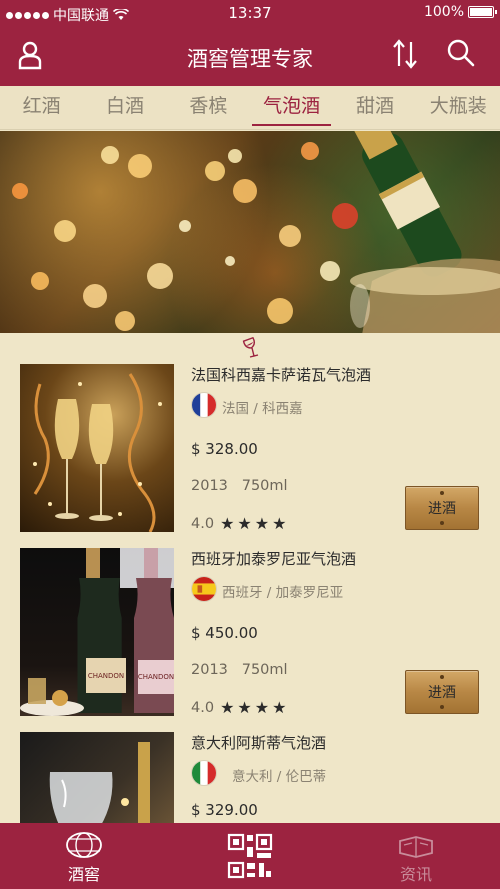  Describe the element at coordinates (204, 589) in the screenshot. I see `spain-flag-icon` at that location.